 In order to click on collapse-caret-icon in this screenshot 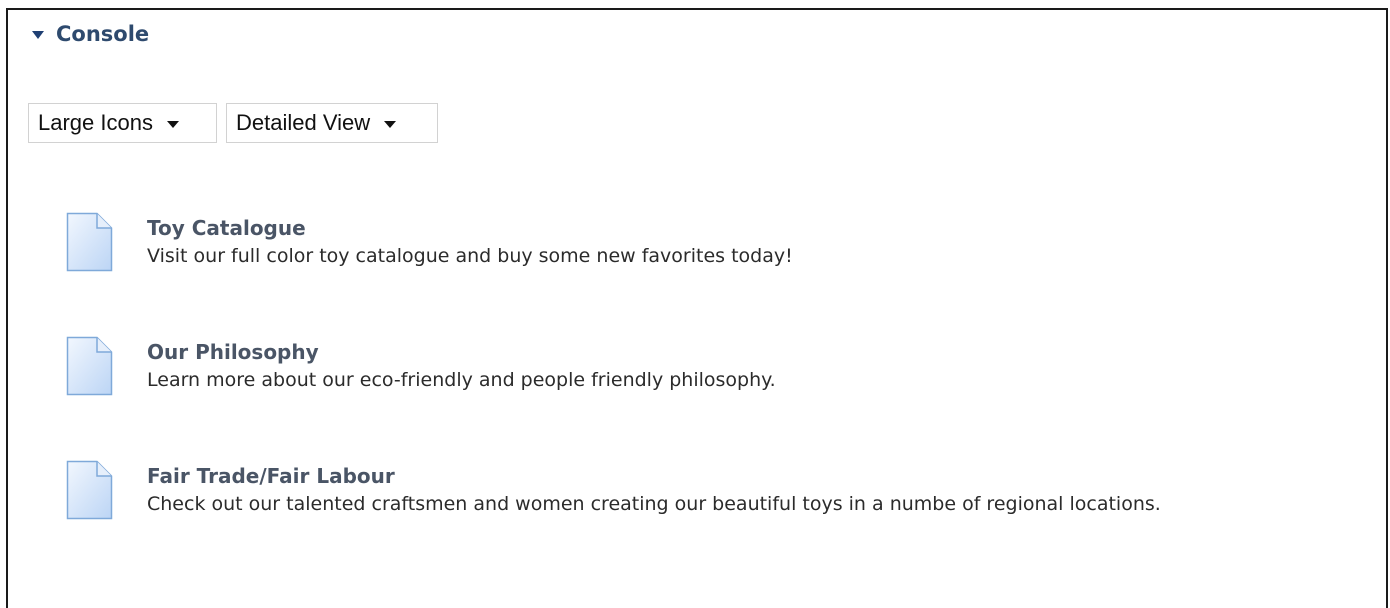, I will do `click(38, 35)`.